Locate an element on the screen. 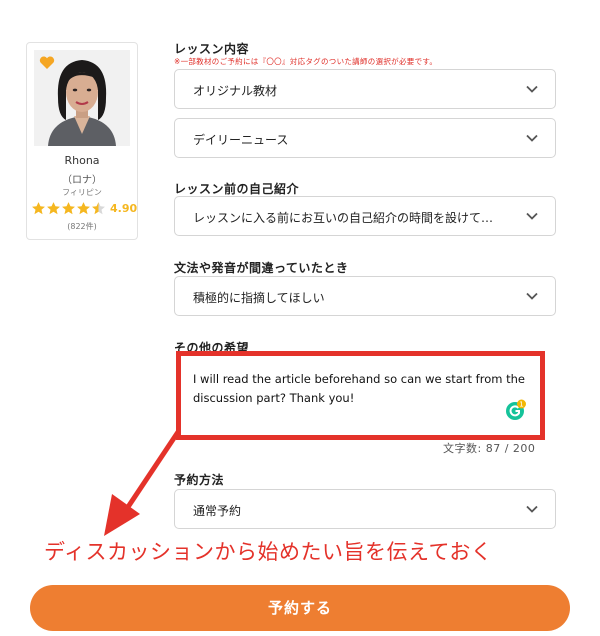 The width and height of the screenshot is (600, 636). intro-label: レッスン前の自己紹介 is located at coordinates (237, 189).